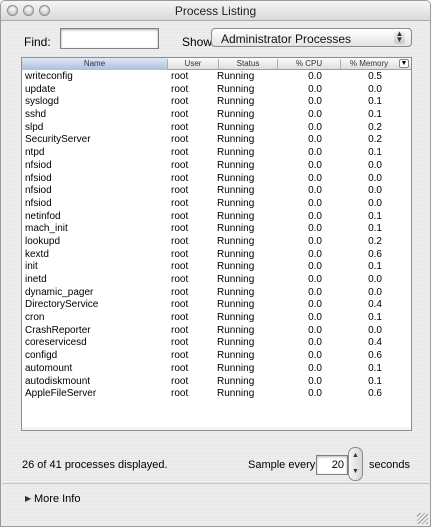  Describe the element at coordinates (216, 128) in the screenshot. I see `table-row: slpd root Running 0.0 0.2` at that location.